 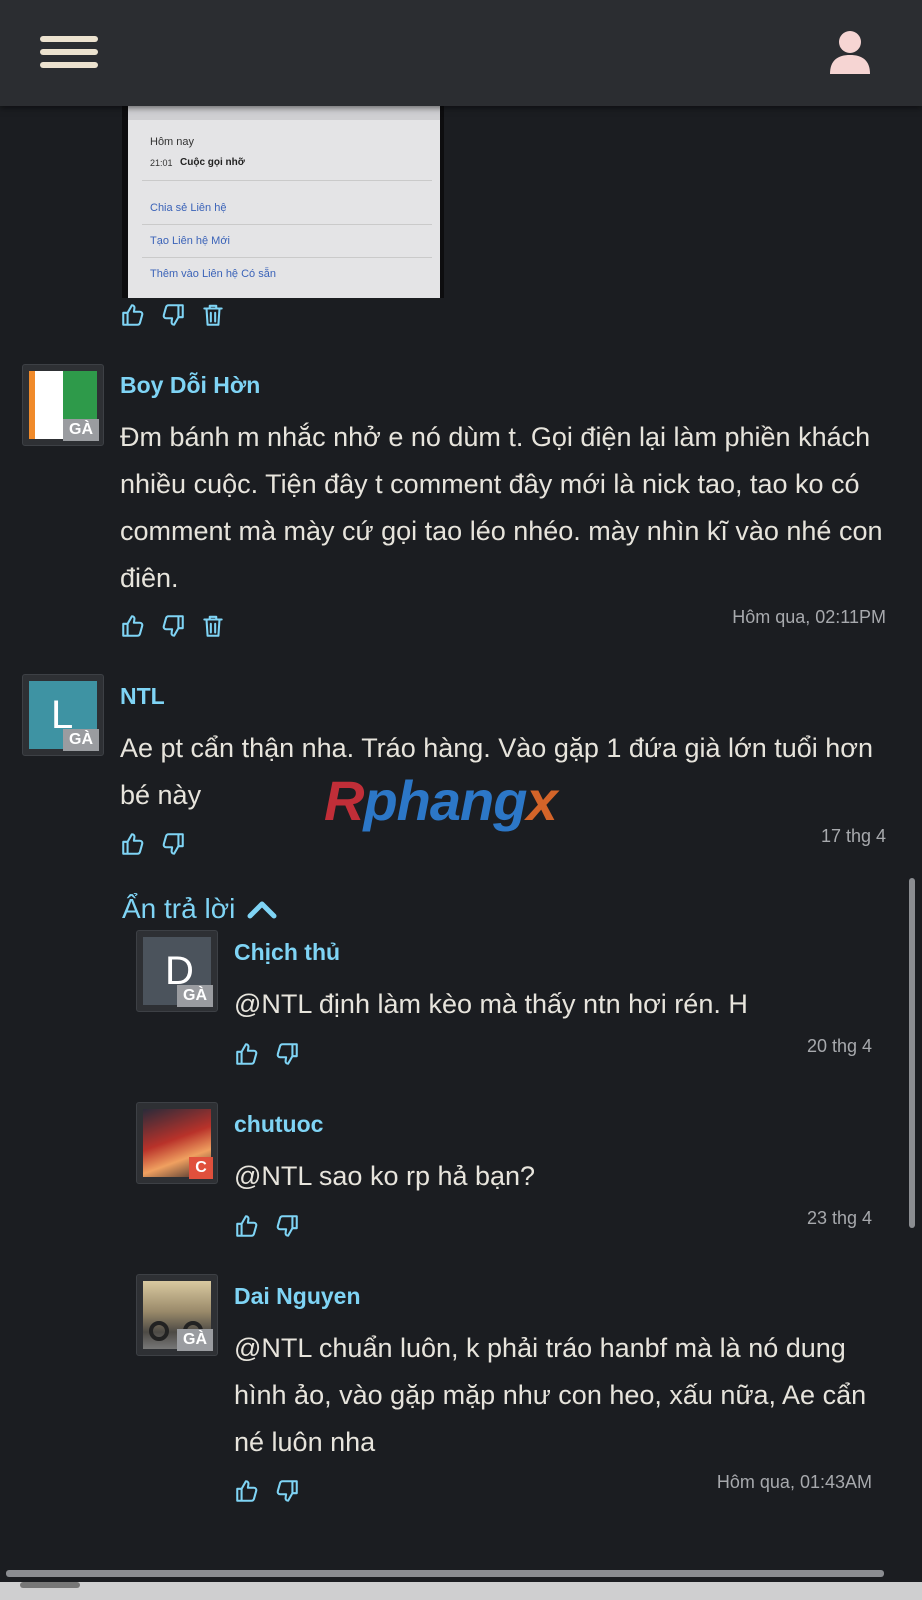 I want to click on vertical-scrollbar, so click(x=912, y=1053).